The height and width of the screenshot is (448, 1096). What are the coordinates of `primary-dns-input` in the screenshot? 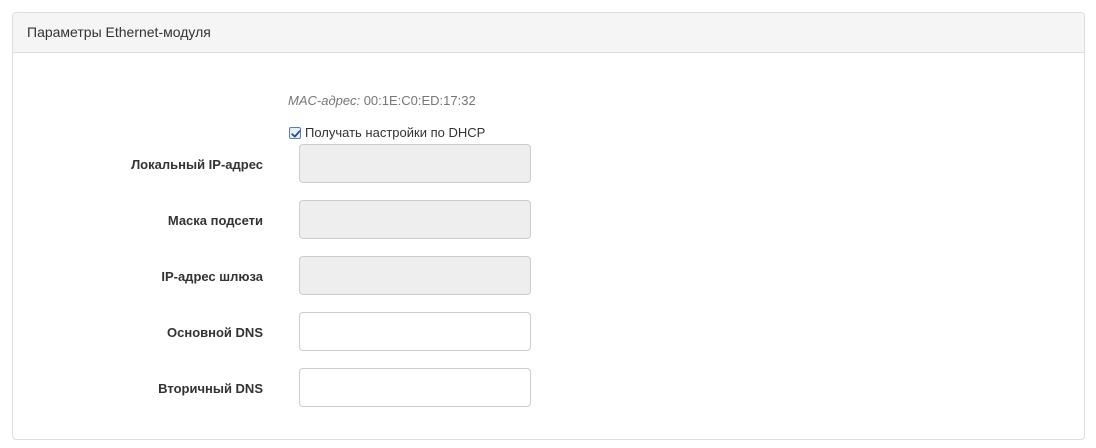 It's located at (415, 331).